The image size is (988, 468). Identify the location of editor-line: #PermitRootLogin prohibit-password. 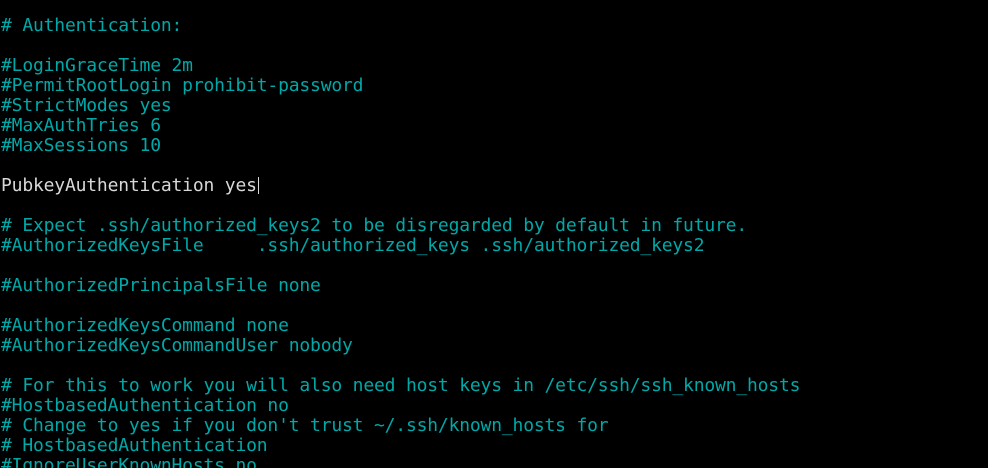
(400, 86).